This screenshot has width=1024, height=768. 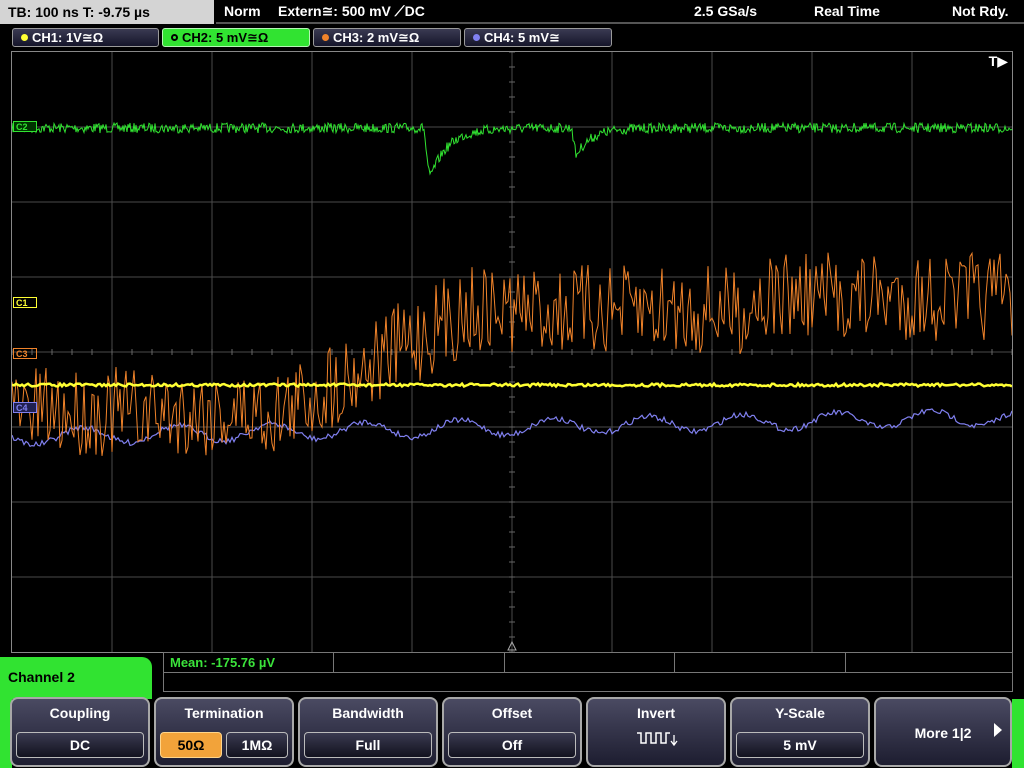 I want to click on bandwidth-title: Bandwidth, so click(x=368, y=713).